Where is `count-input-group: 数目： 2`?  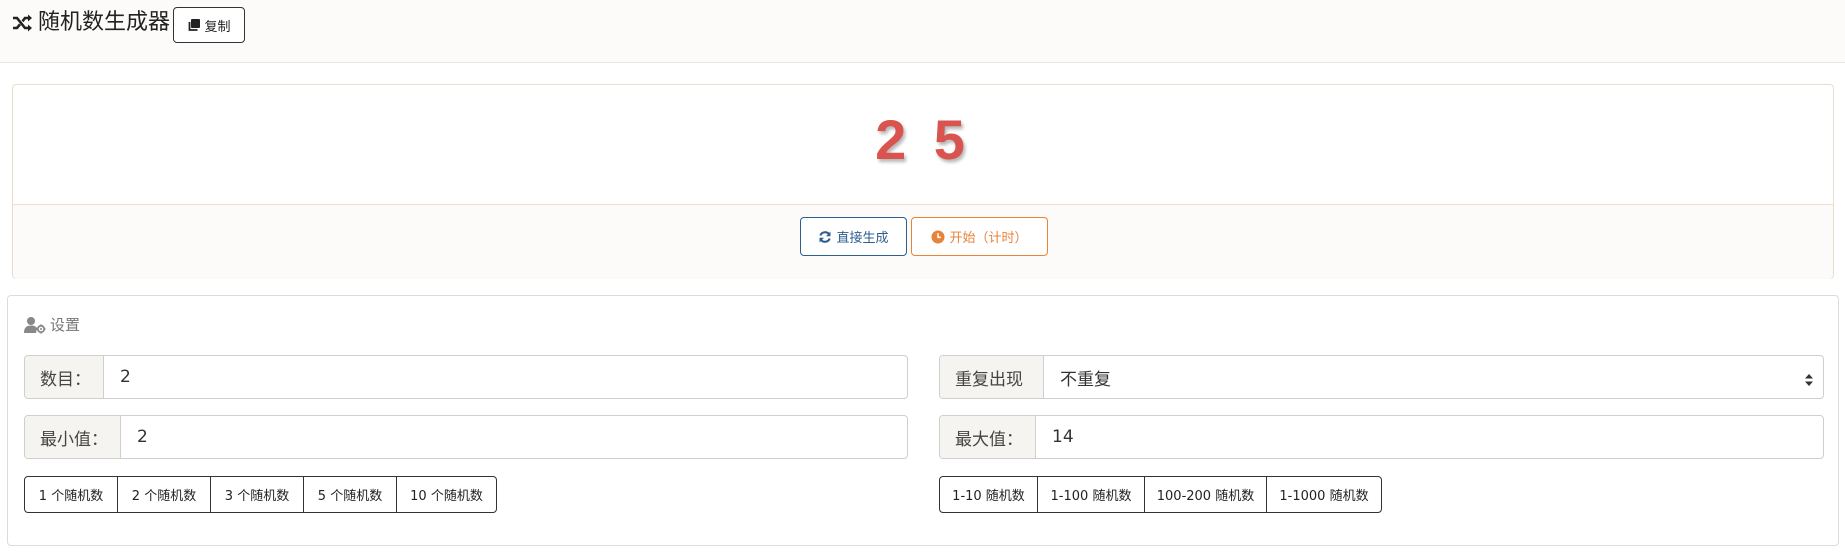
count-input-group: 数目： 2 is located at coordinates (466, 377).